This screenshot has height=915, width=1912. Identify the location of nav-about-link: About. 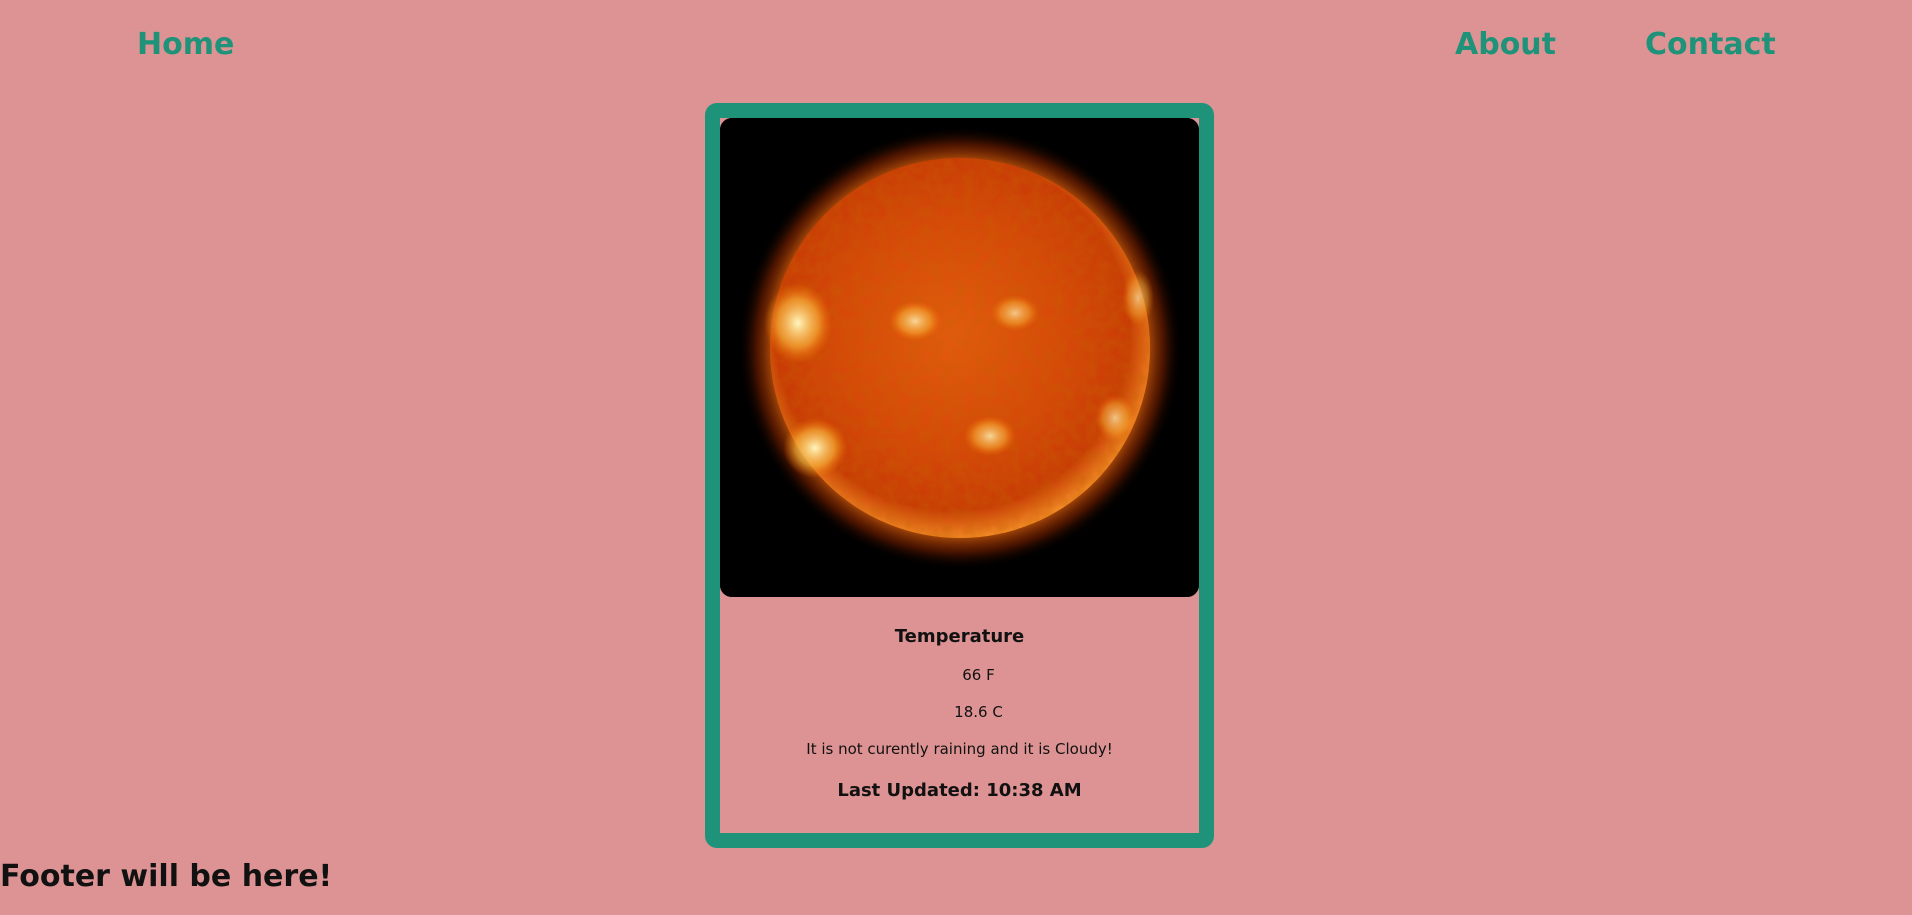
(1505, 45).